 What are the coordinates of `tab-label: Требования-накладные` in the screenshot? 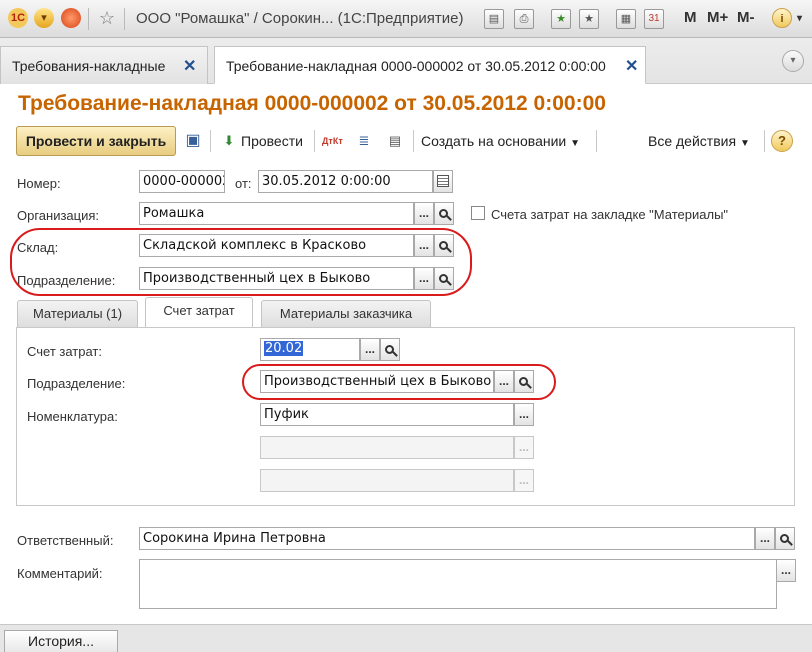 It's located at (89, 66).